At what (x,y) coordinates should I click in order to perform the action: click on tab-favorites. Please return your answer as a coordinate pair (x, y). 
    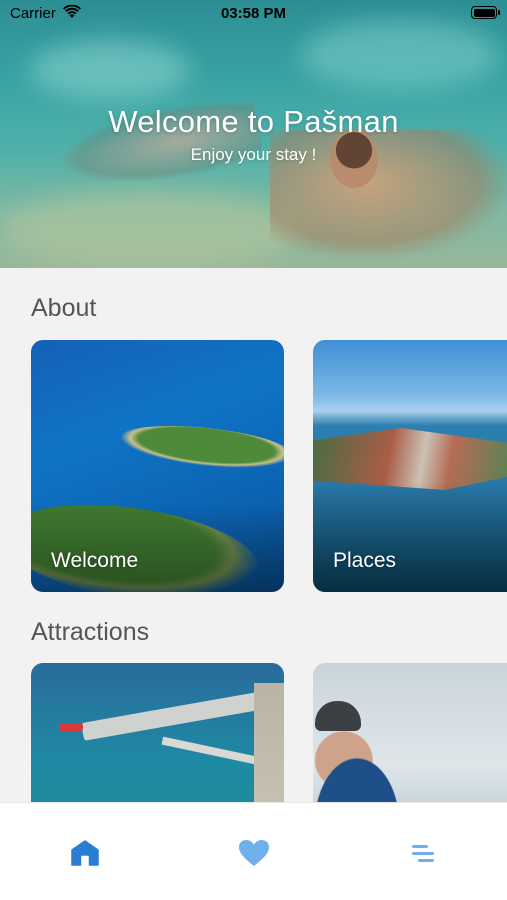
    Looking at the image, I should click on (254, 853).